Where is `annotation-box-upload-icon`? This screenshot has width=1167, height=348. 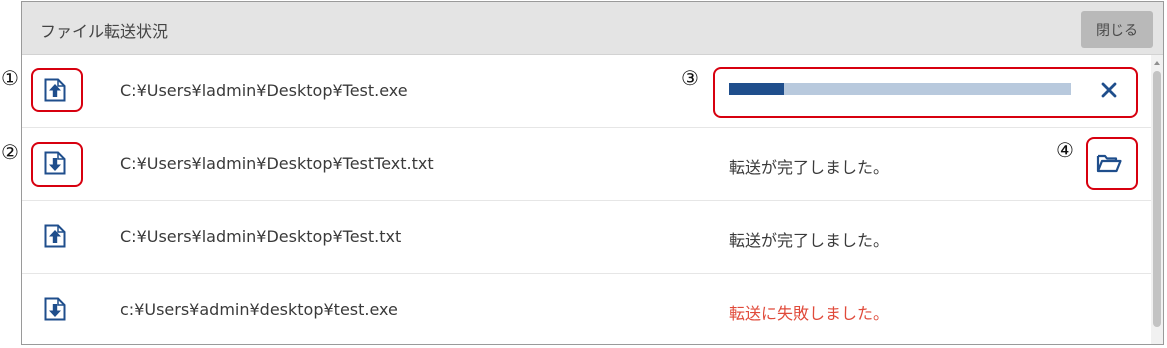 annotation-box-upload-icon is located at coordinates (57, 90).